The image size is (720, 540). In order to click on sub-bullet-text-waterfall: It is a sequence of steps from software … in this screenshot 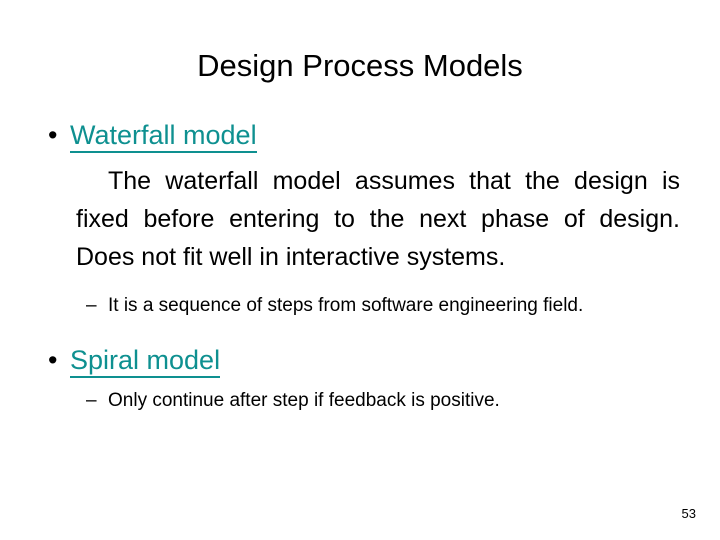, I will do `click(346, 305)`.